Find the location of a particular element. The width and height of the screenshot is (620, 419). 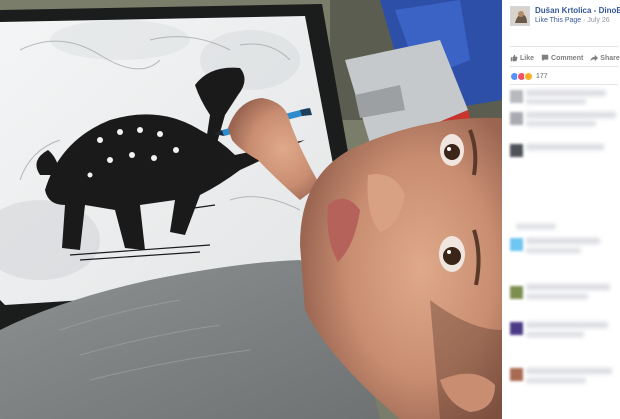

wow-icon is located at coordinates (528, 76).